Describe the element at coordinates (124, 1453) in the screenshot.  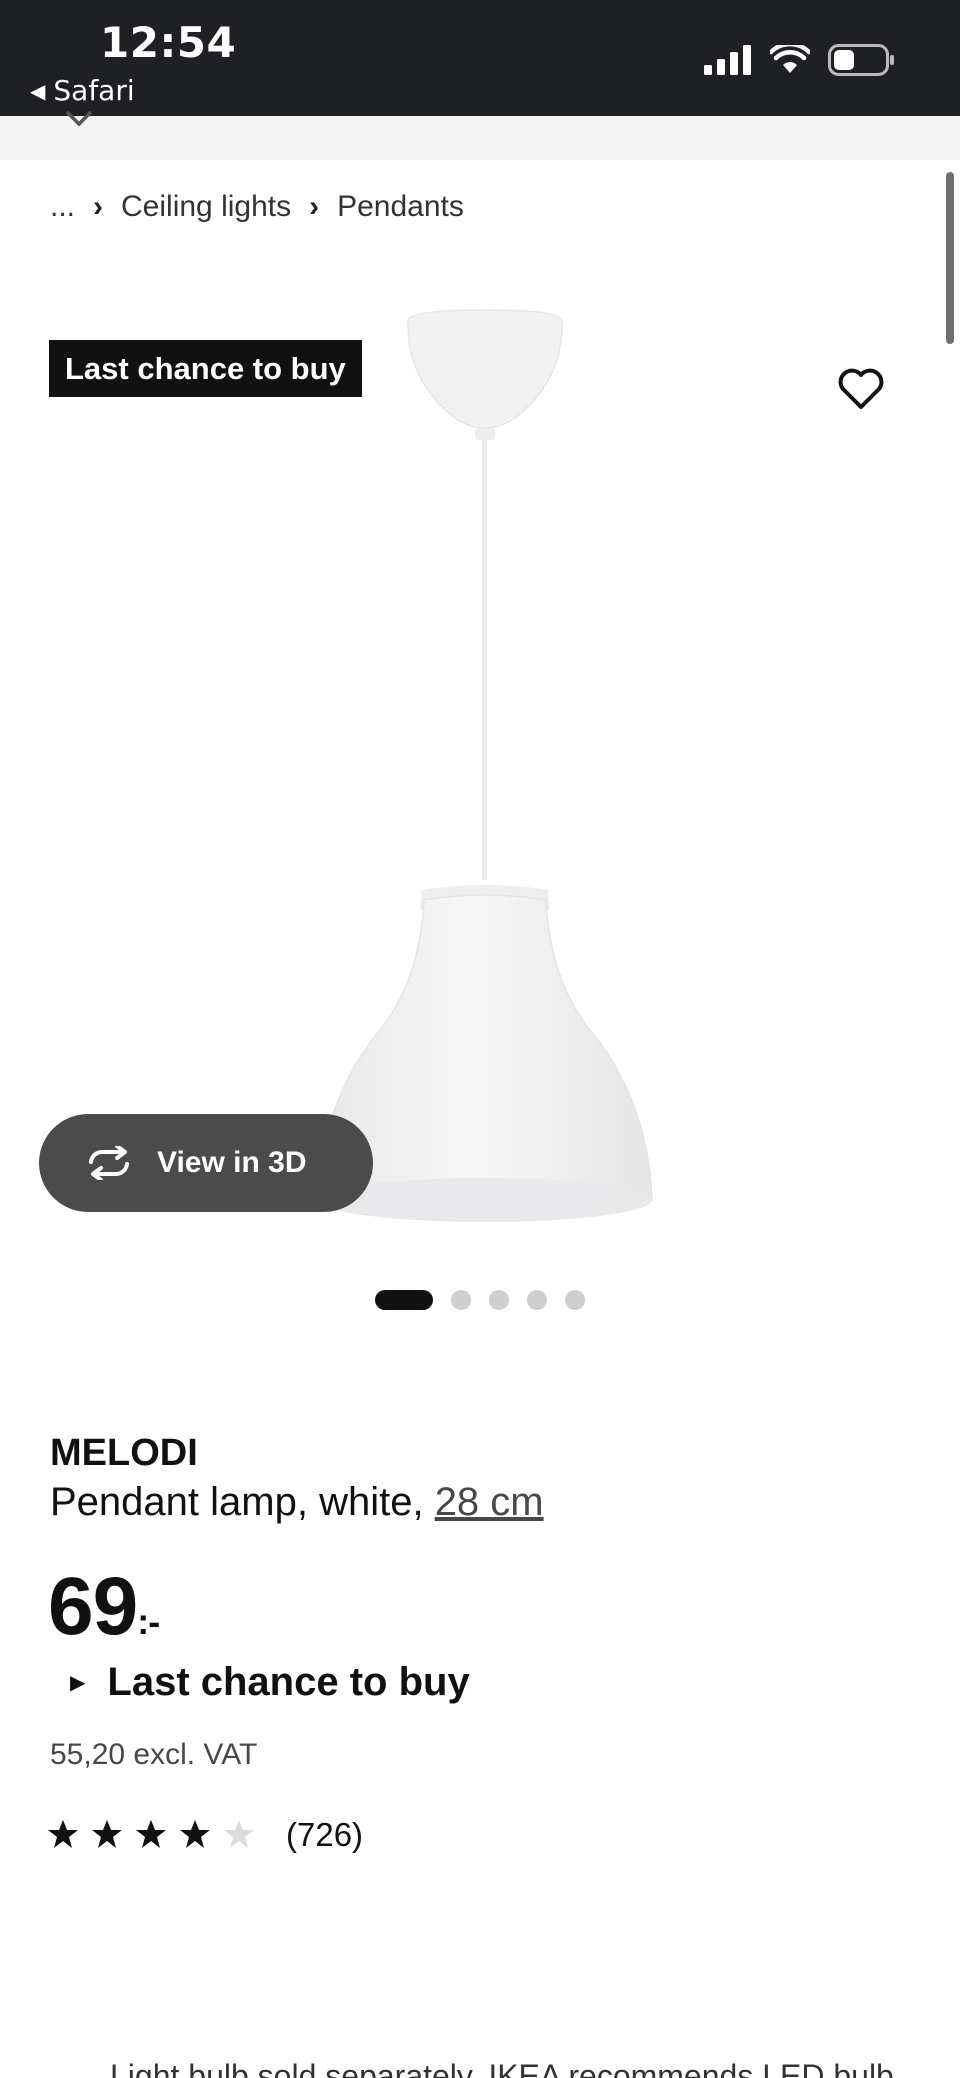
I see `product-name: MELODI` at that location.